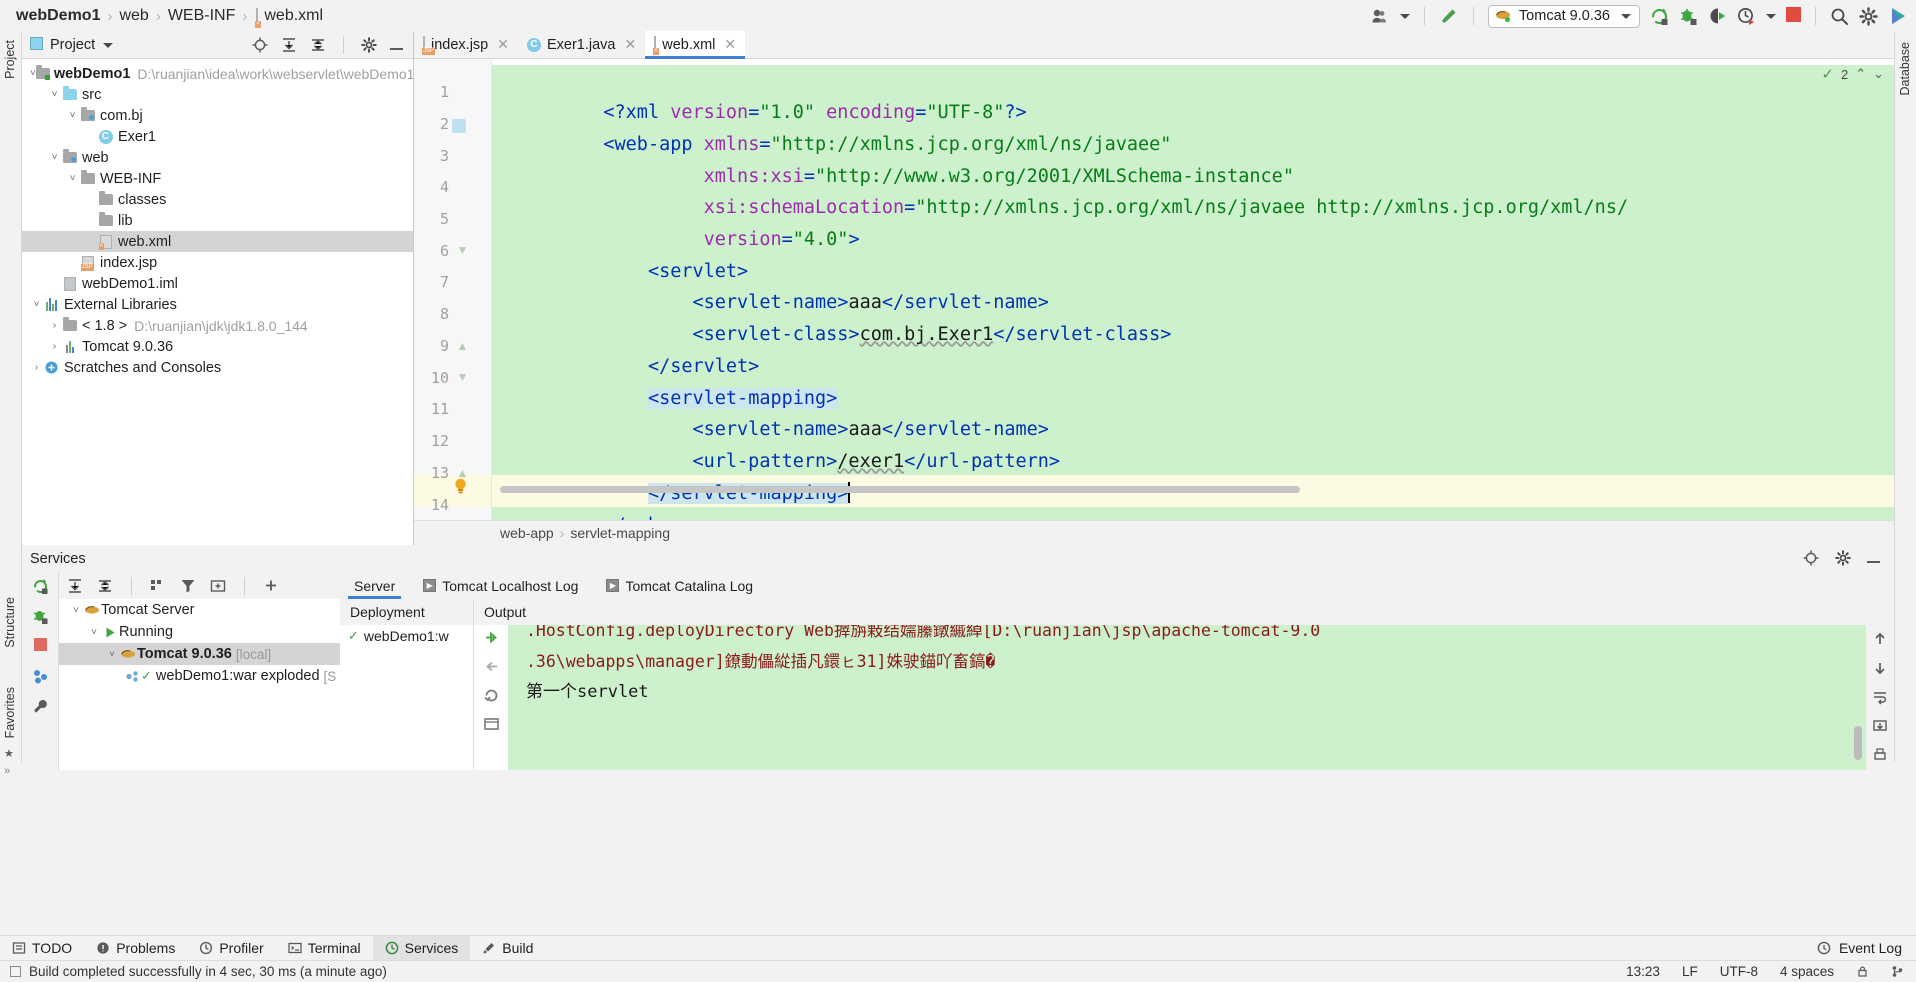 The image size is (1916, 982). What do you see at coordinates (1860, 74) in the screenshot?
I see `chevron-up-icon: ⌃` at bounding box center [1860, 74].